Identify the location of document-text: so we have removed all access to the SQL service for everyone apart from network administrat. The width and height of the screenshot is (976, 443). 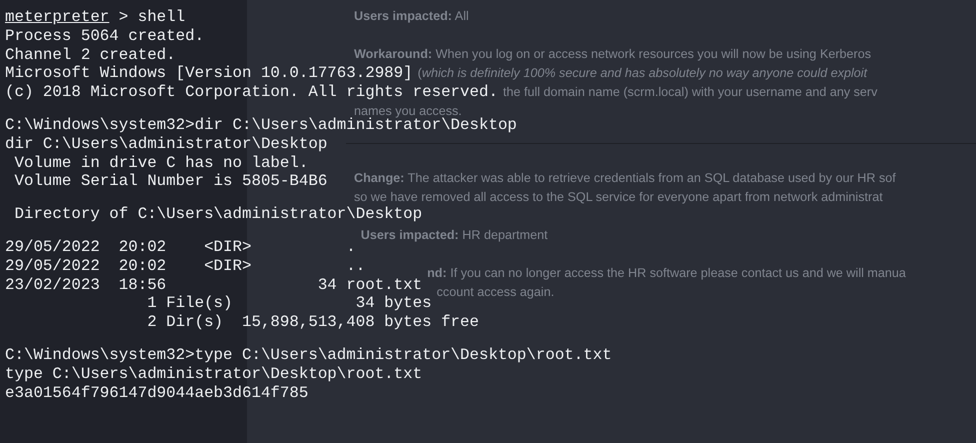
(618, 197).